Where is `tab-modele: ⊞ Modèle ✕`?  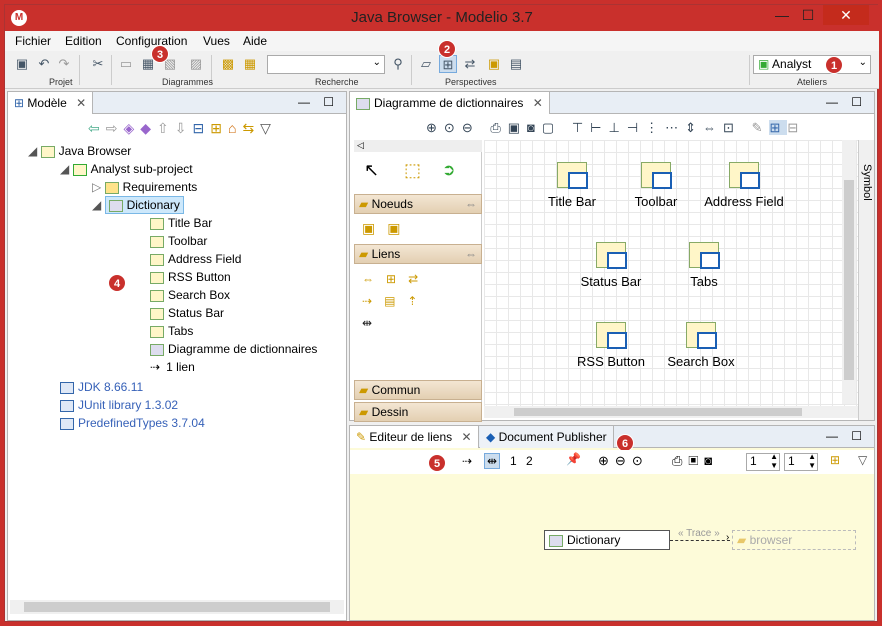
tab-modele: ⊞ Modèle ✕ is located at coordinates (51, 103).